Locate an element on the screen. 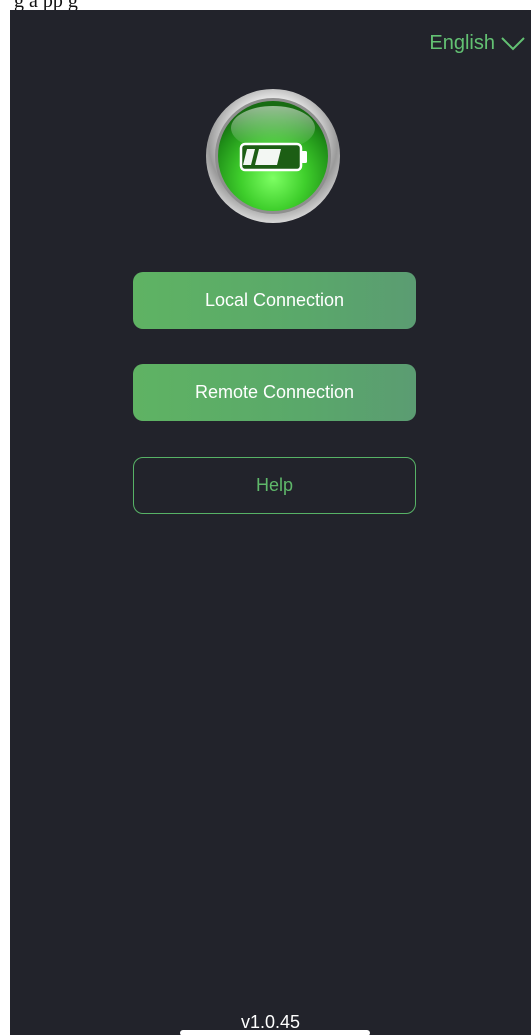 The height and width of the screenshot is (1035, 531). language-label: English is located at coordinates (462, 43).